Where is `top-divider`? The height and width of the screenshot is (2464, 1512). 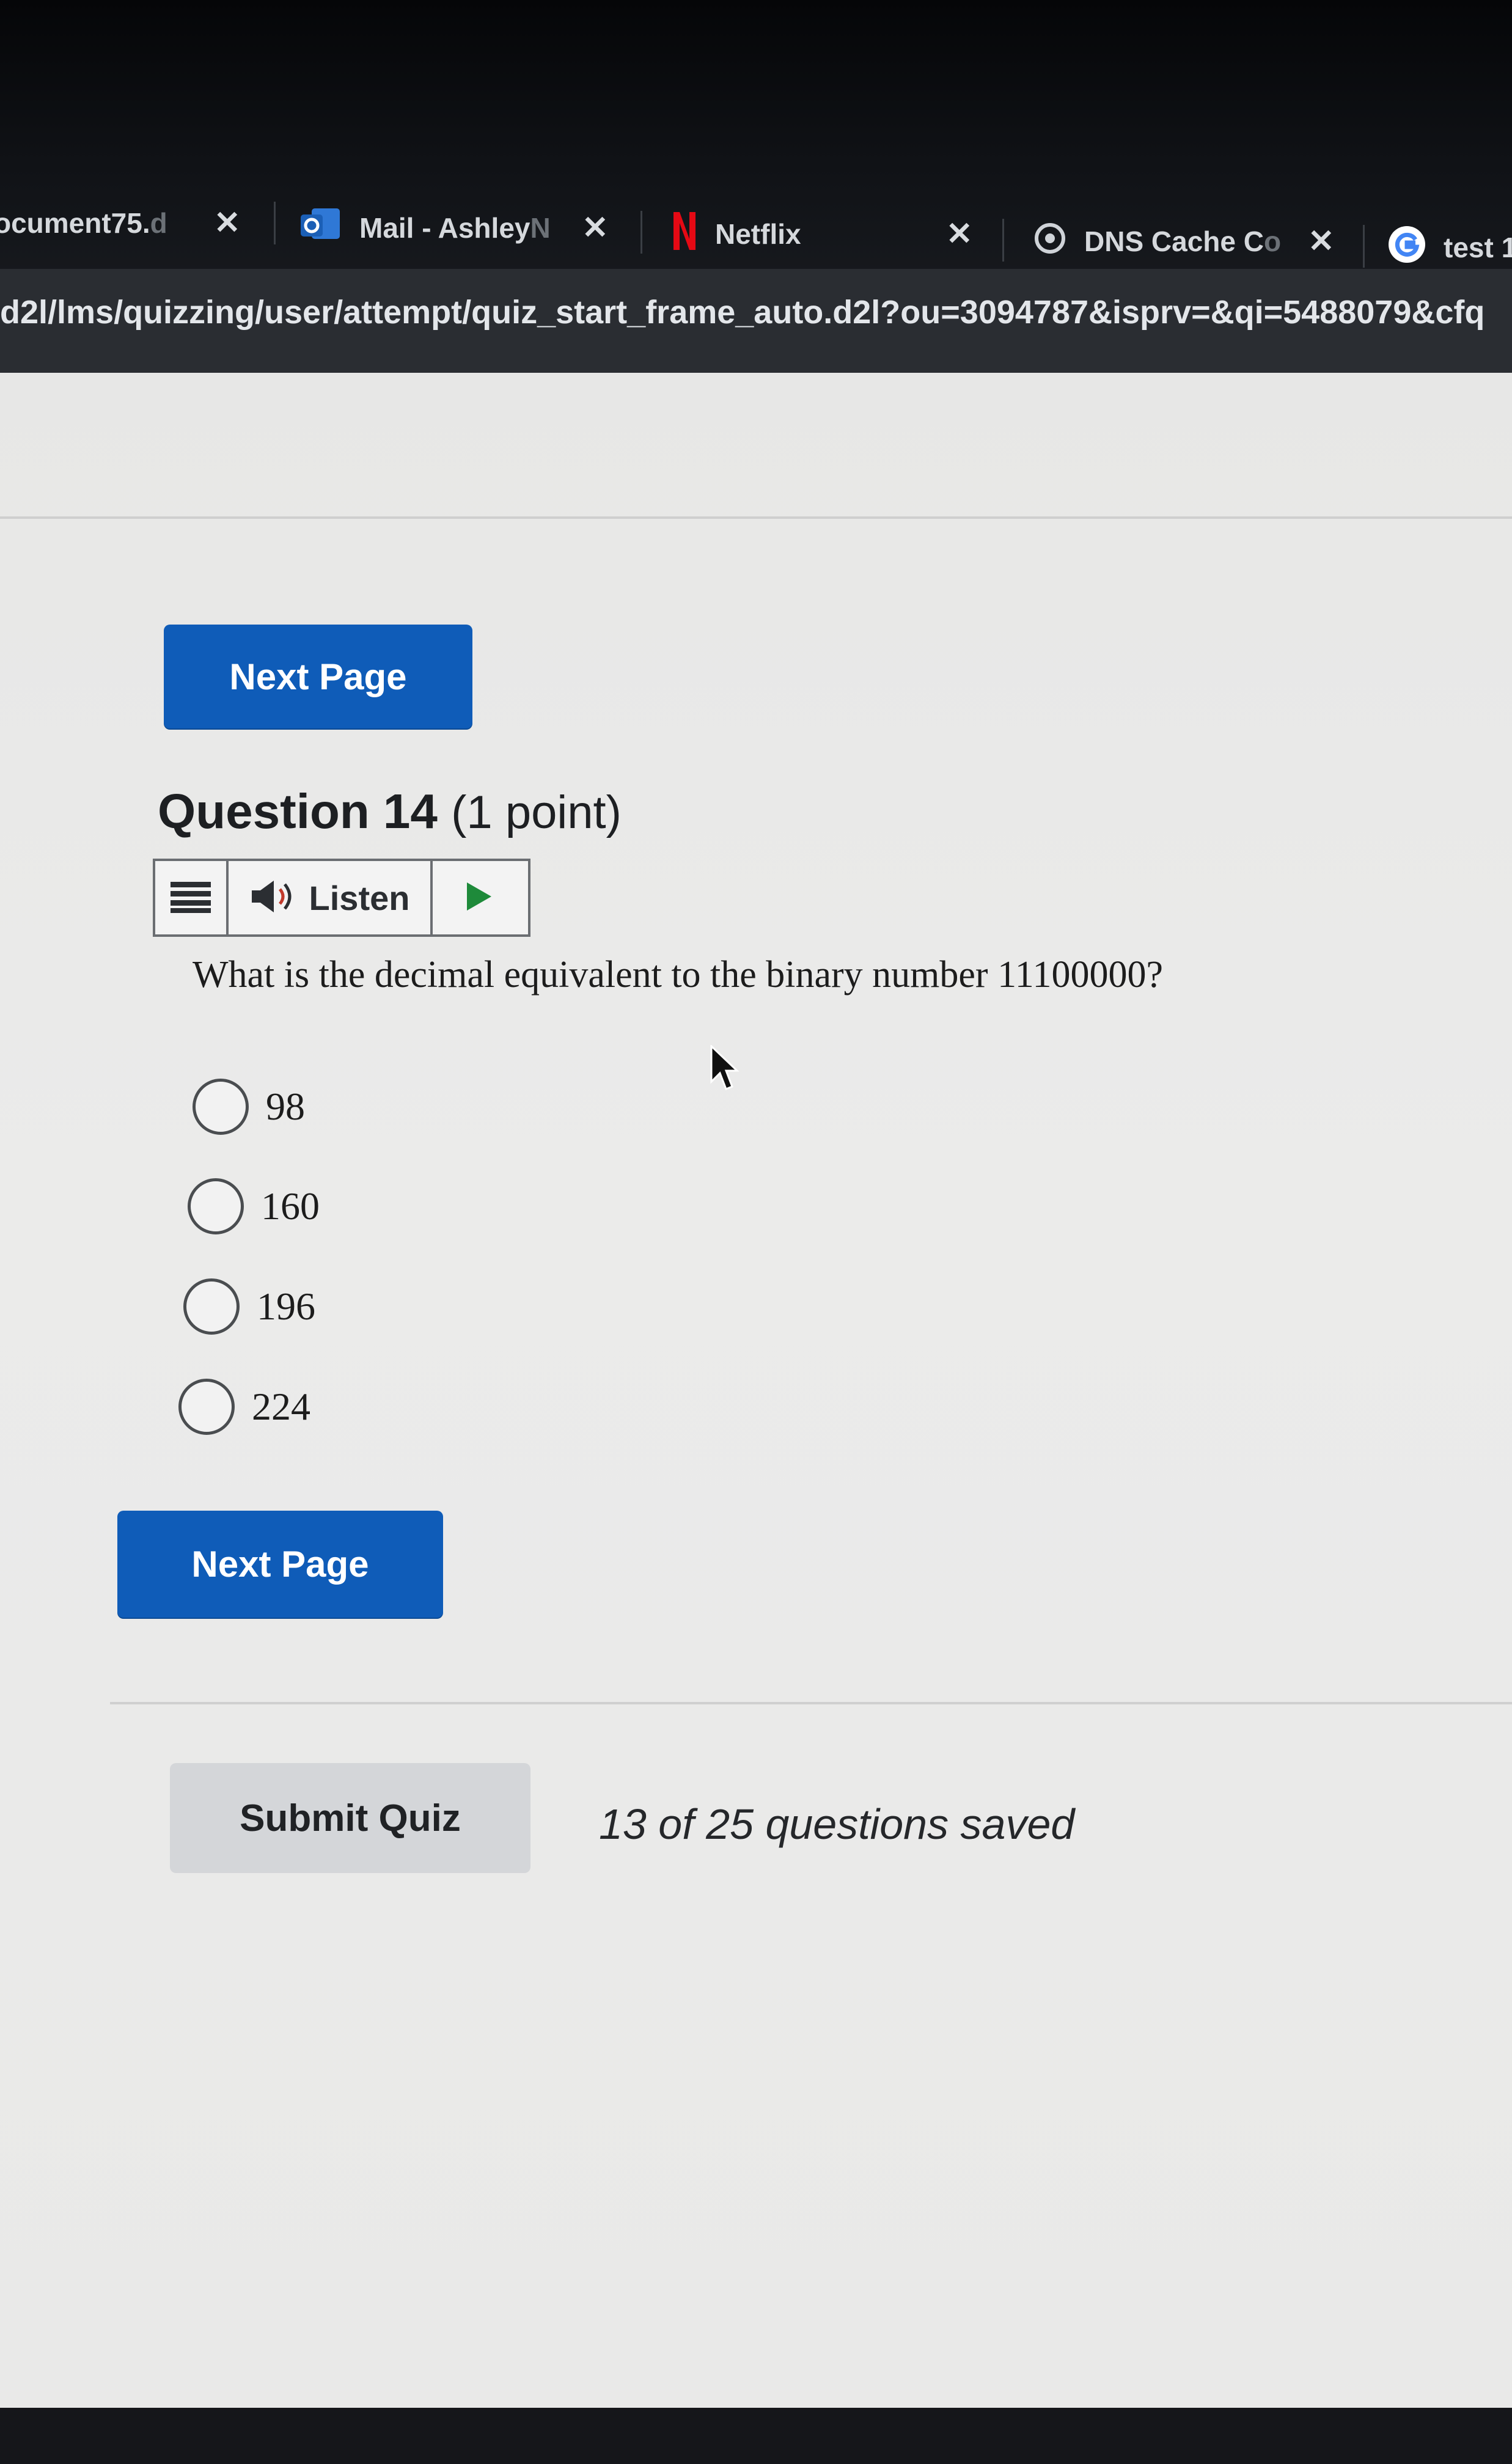
top-divider is located at coordinates (756, 518).